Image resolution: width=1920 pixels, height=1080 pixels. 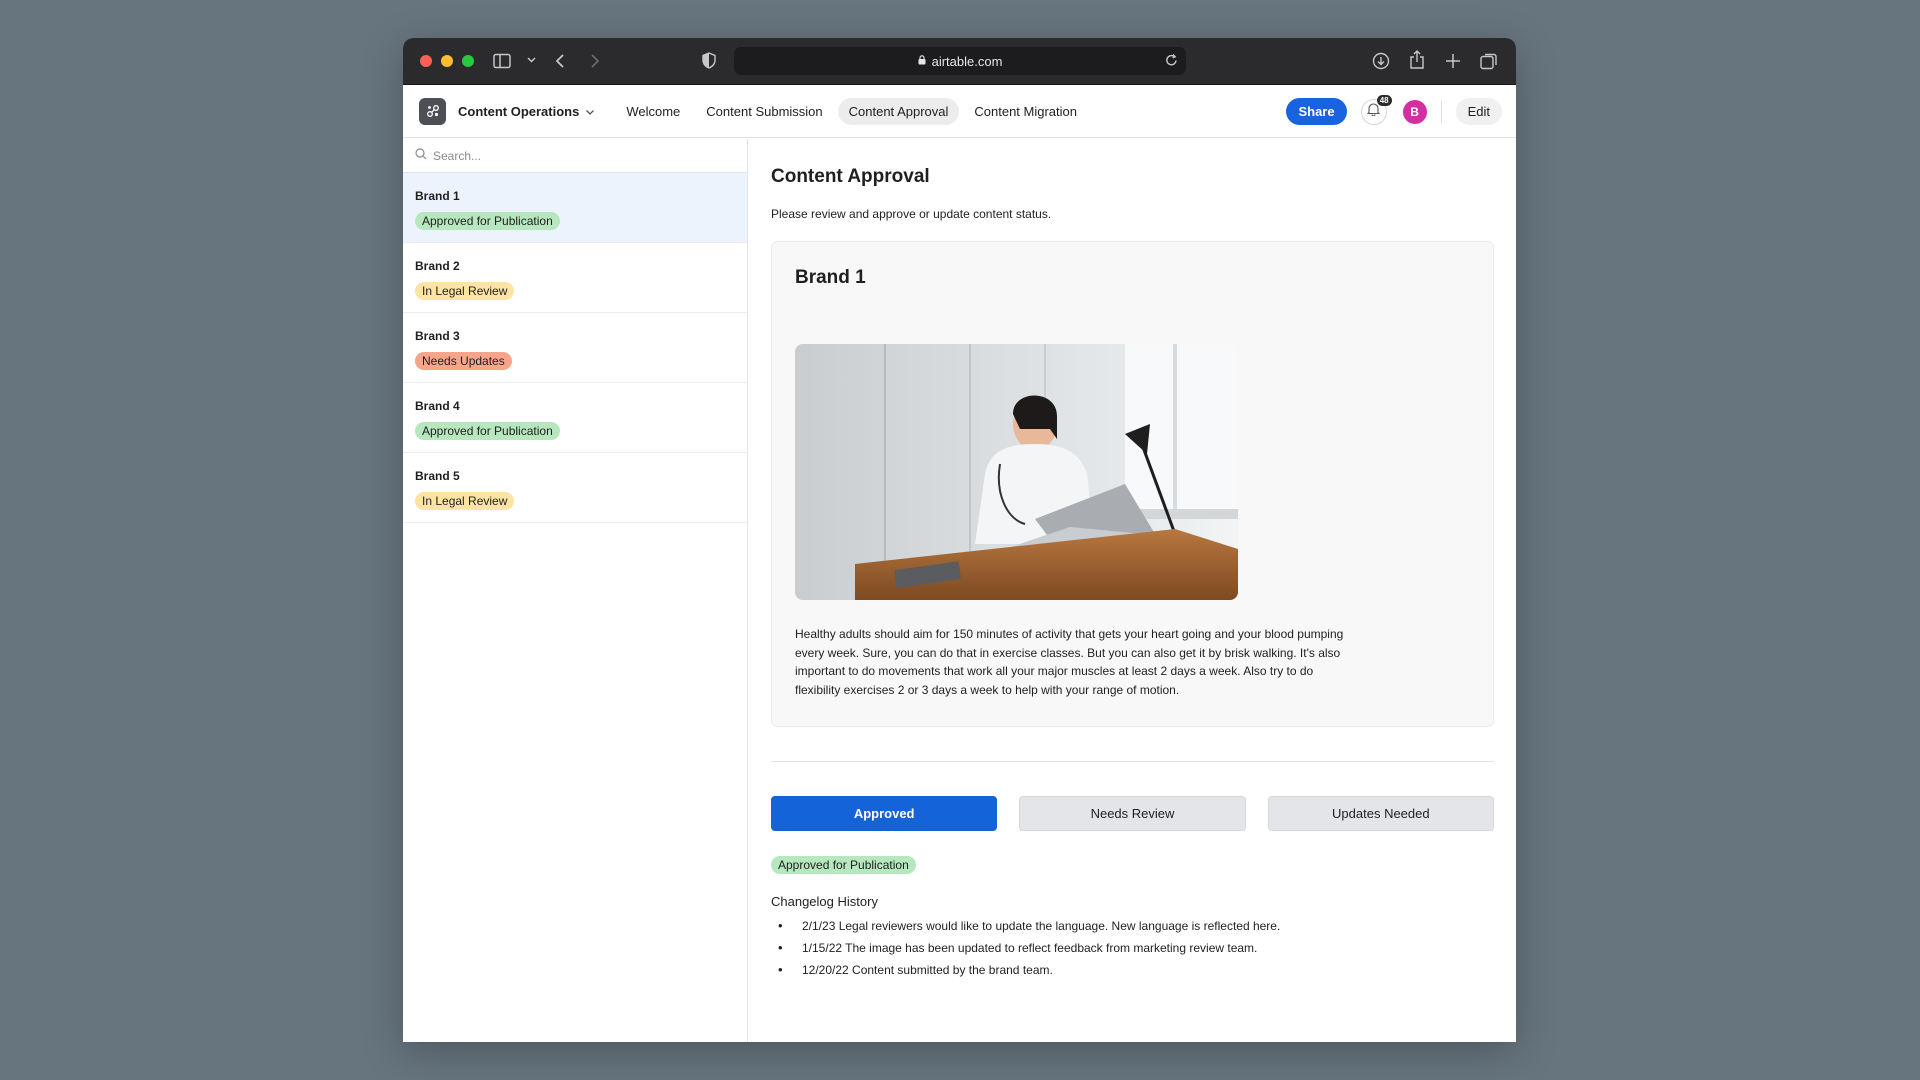 What do you see at coordinates (1478, 111) in the screenshot?
I see `edit-button: Edit` at bounding box center [1478, 111].